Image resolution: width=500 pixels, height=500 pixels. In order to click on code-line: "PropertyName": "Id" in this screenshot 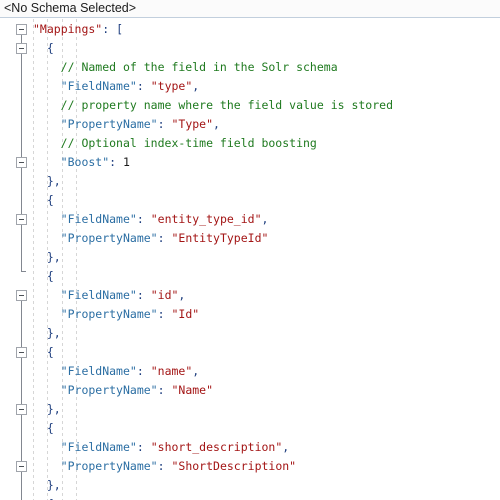, I will do `click(130, 314)`.